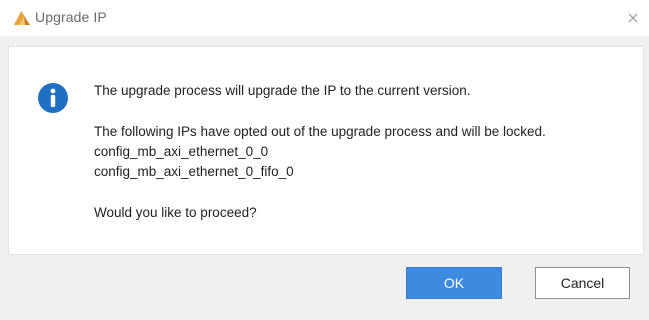 Image resolution: width=649 pixels, height=320 pixels. I want to click on proceed-question: Would you like to proceed?, so click(175, 212).